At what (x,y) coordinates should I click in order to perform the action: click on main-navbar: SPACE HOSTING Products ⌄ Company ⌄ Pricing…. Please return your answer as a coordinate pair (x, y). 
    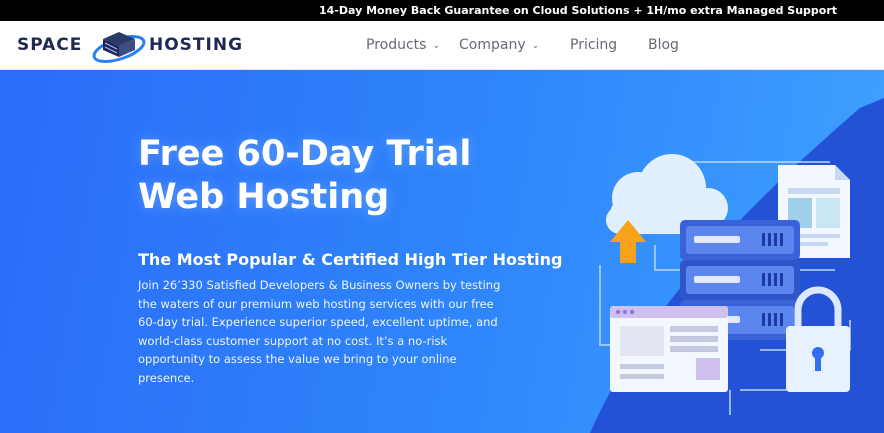
    Looking at the image, I should click on (442, 45).